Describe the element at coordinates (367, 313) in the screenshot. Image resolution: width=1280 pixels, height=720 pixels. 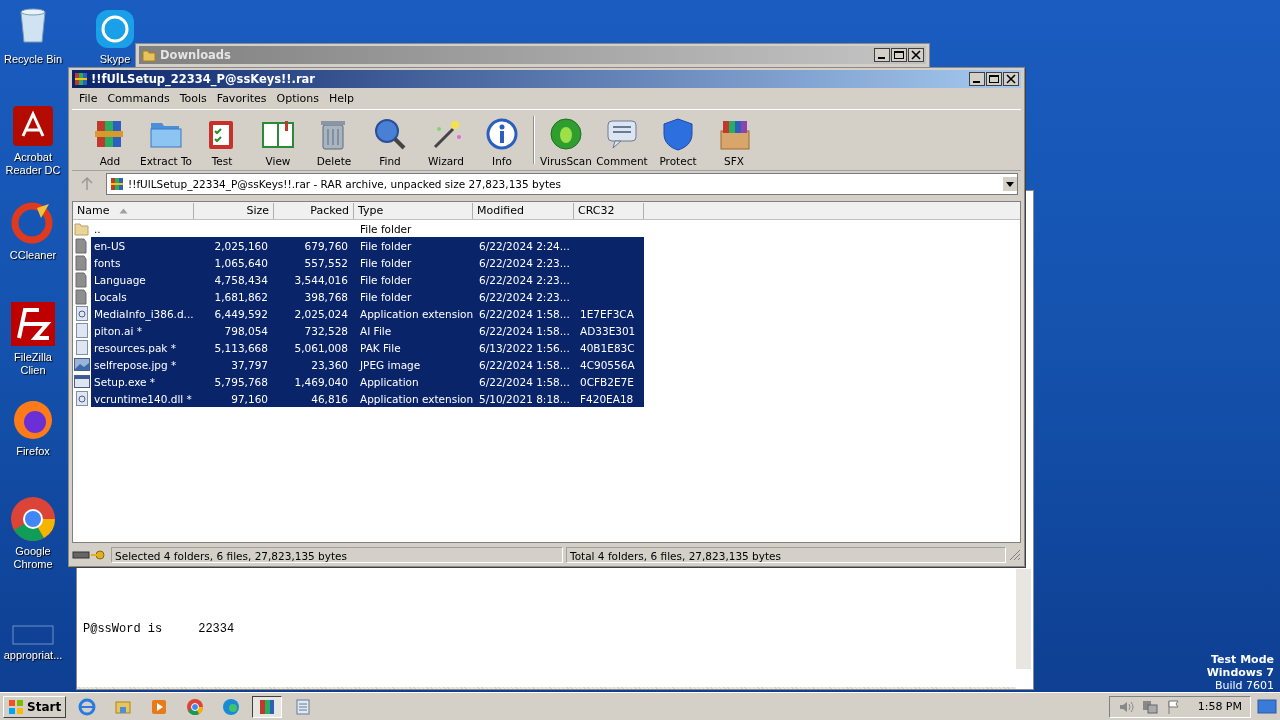
I see `file-row: MediaInfo_i386.d... 6,449,592 2,025,024 Application extension 6/22/2024 1:58... 1E7EF3CA` at that location.